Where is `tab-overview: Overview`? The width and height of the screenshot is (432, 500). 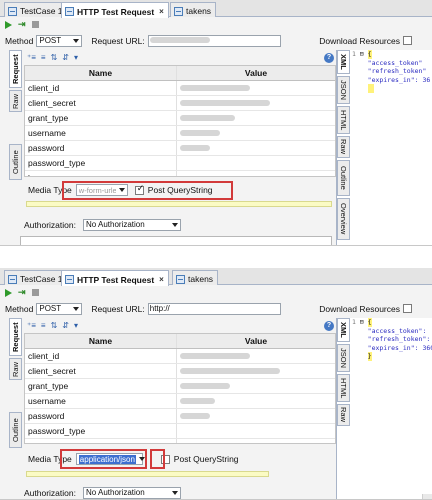 tab-overview: Overview is located at coordinates (343, 219).